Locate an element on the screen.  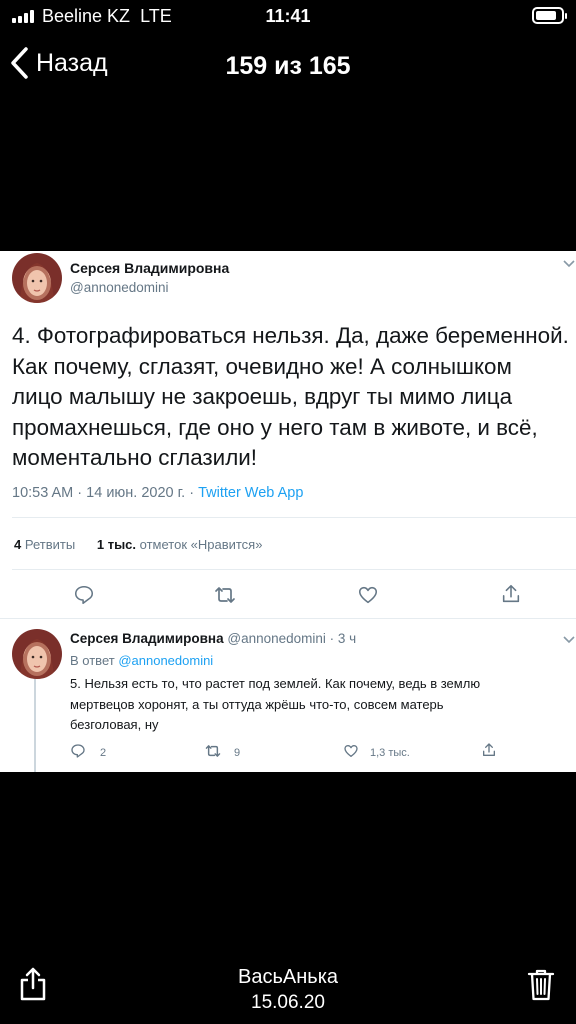
likes-stat: 1 тыс. отметок «Нравится» is located at coordinates (180, 544).